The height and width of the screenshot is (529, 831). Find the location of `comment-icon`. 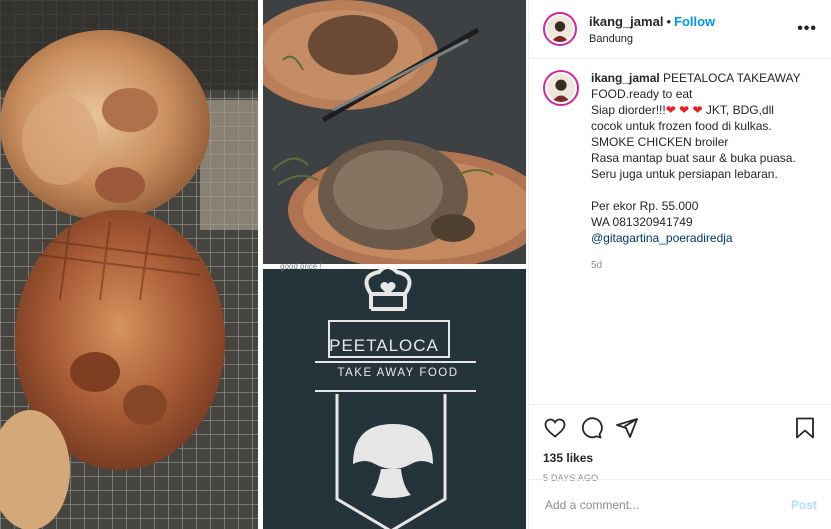

comment-icon is located at coordinates (591, 428).